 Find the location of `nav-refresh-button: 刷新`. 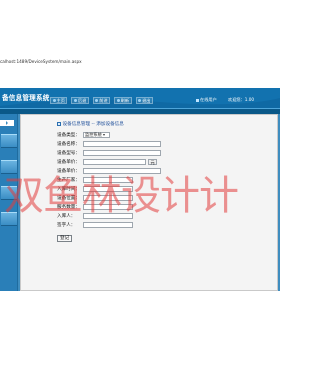

nav-refresh-button: 刷新 is located at coordinates (123, 100).